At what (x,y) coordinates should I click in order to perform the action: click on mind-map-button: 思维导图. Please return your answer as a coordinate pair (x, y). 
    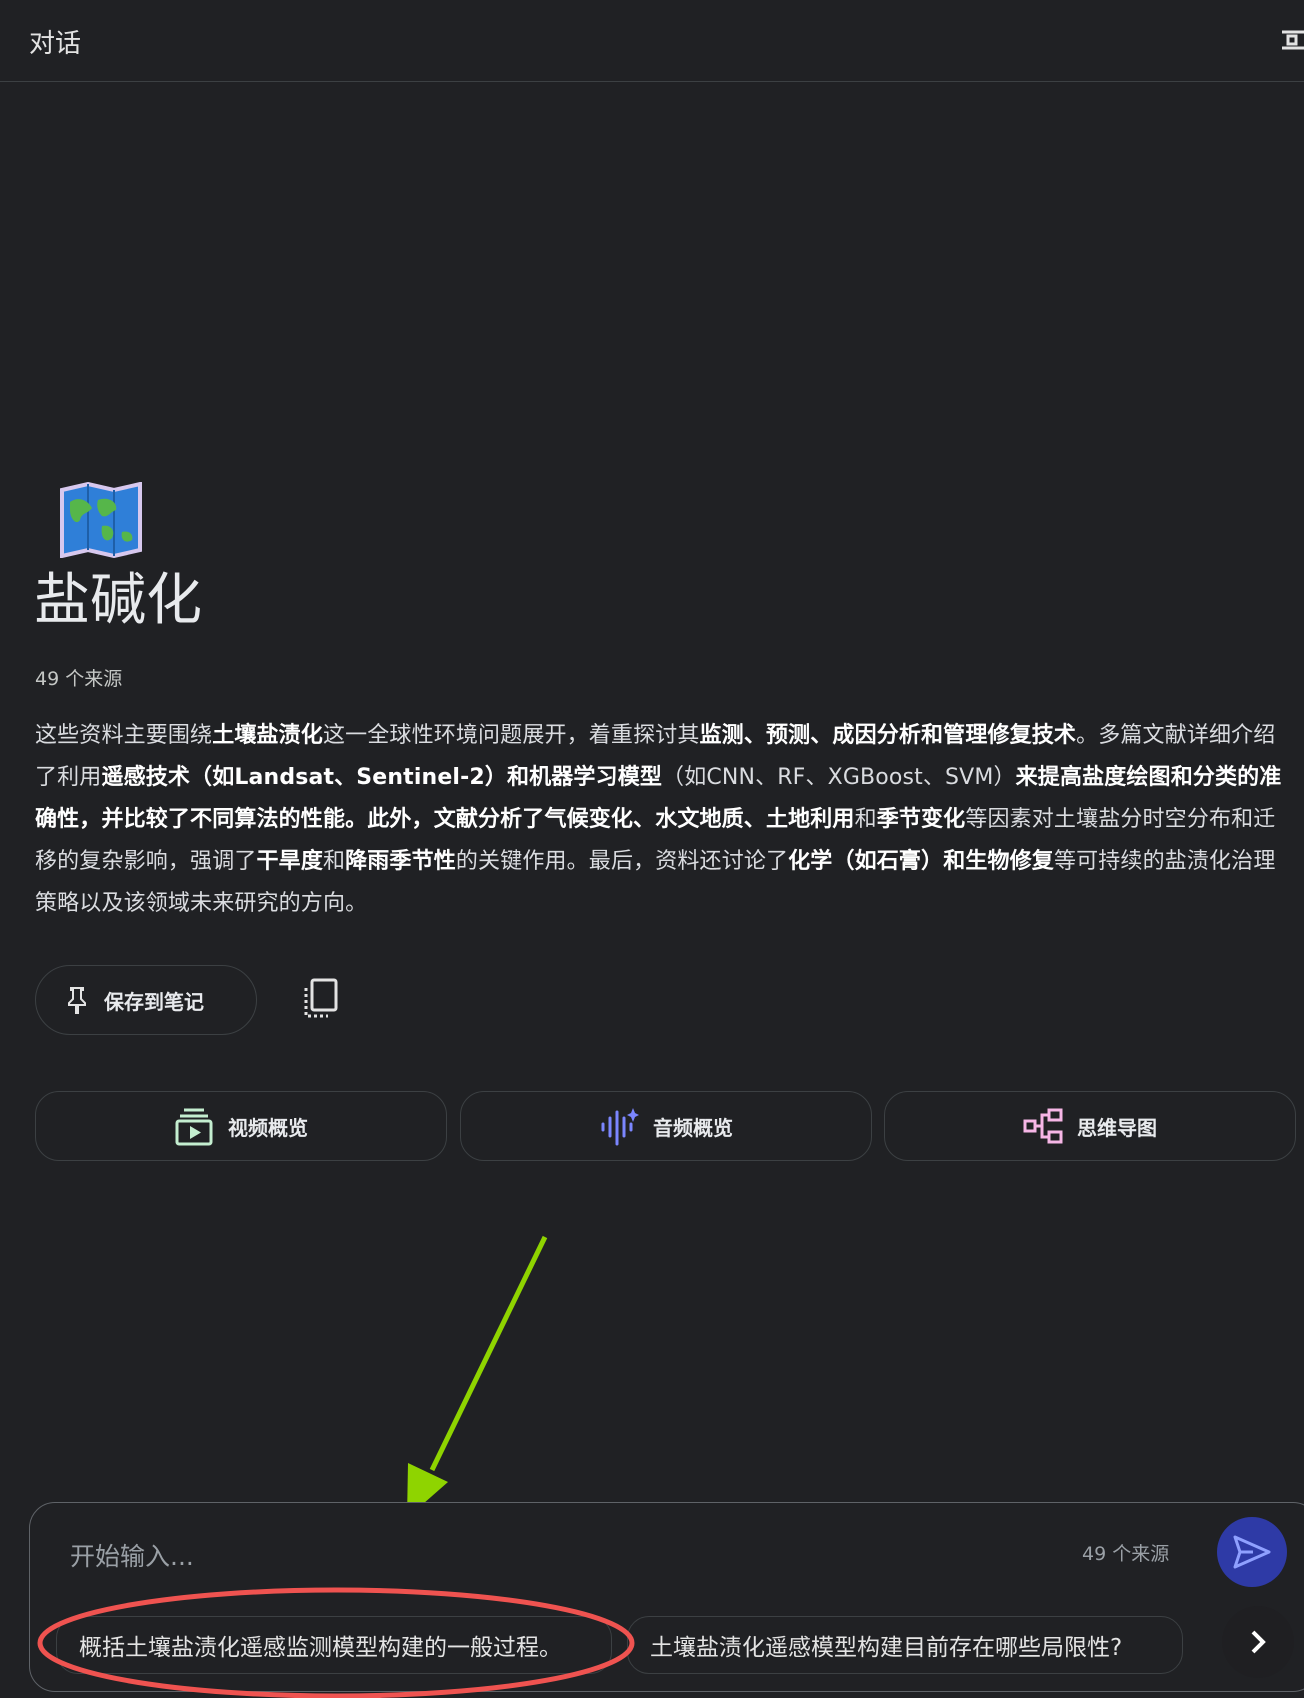
    Looking at the image, I should click on (1090, 1126).